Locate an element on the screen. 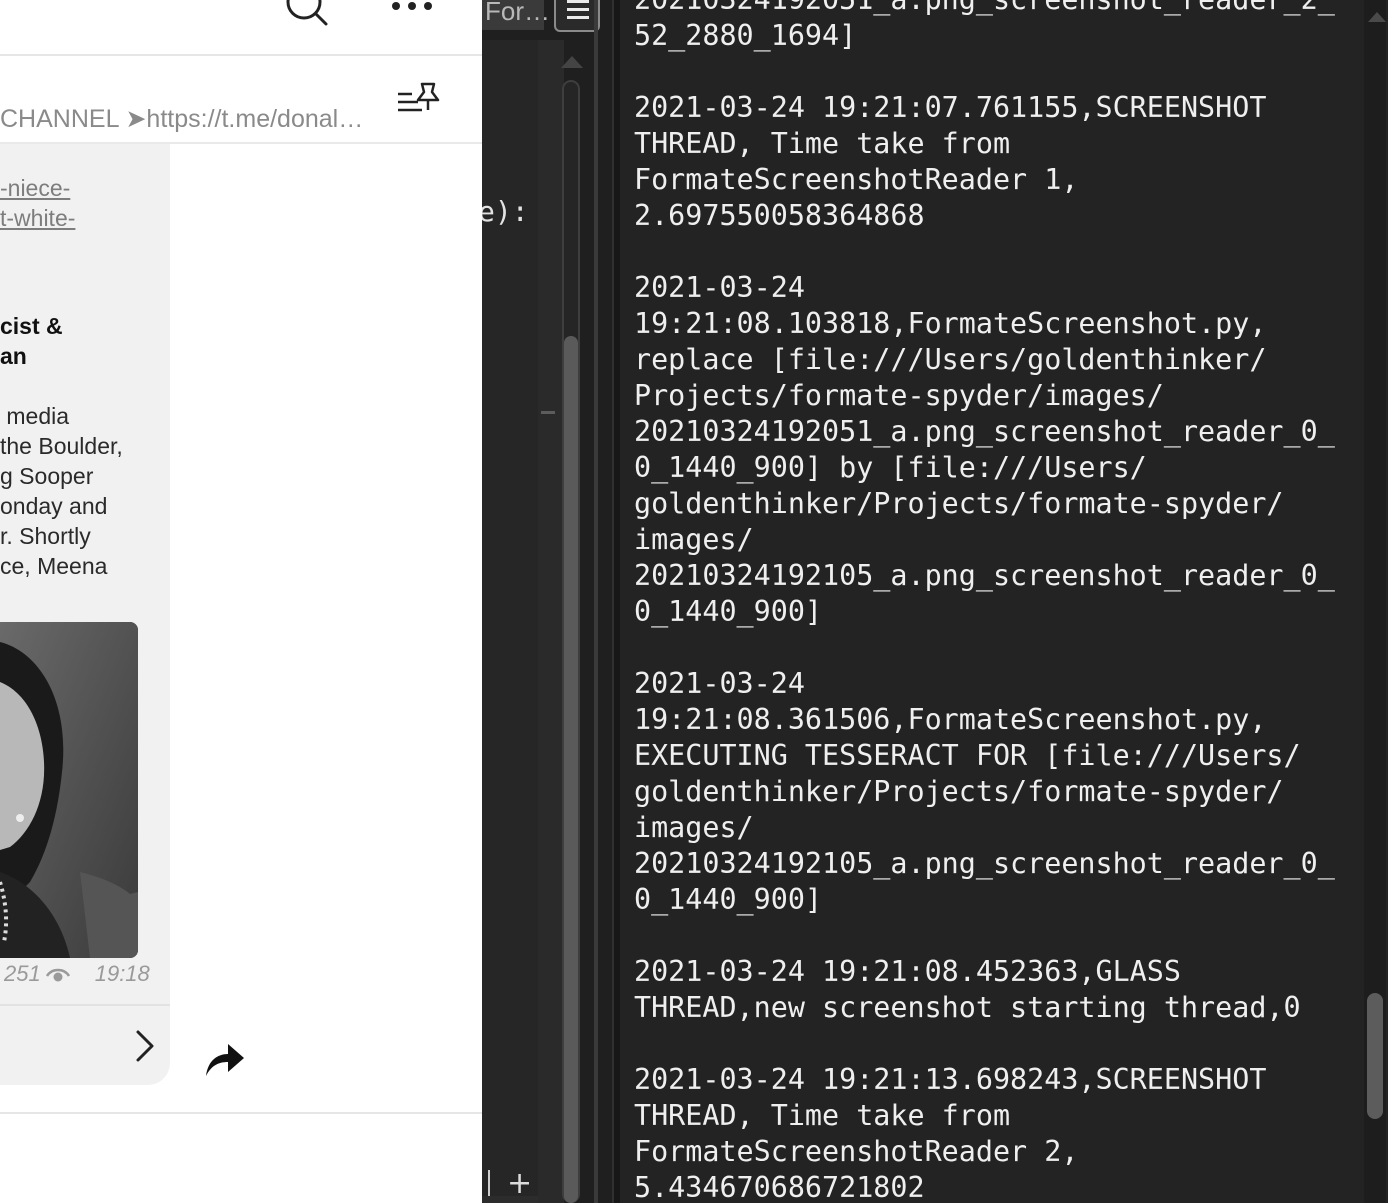 This screenshot has height=1203, width=1388. message-body-line: r. Shortly is located at coordinates (45, 536).